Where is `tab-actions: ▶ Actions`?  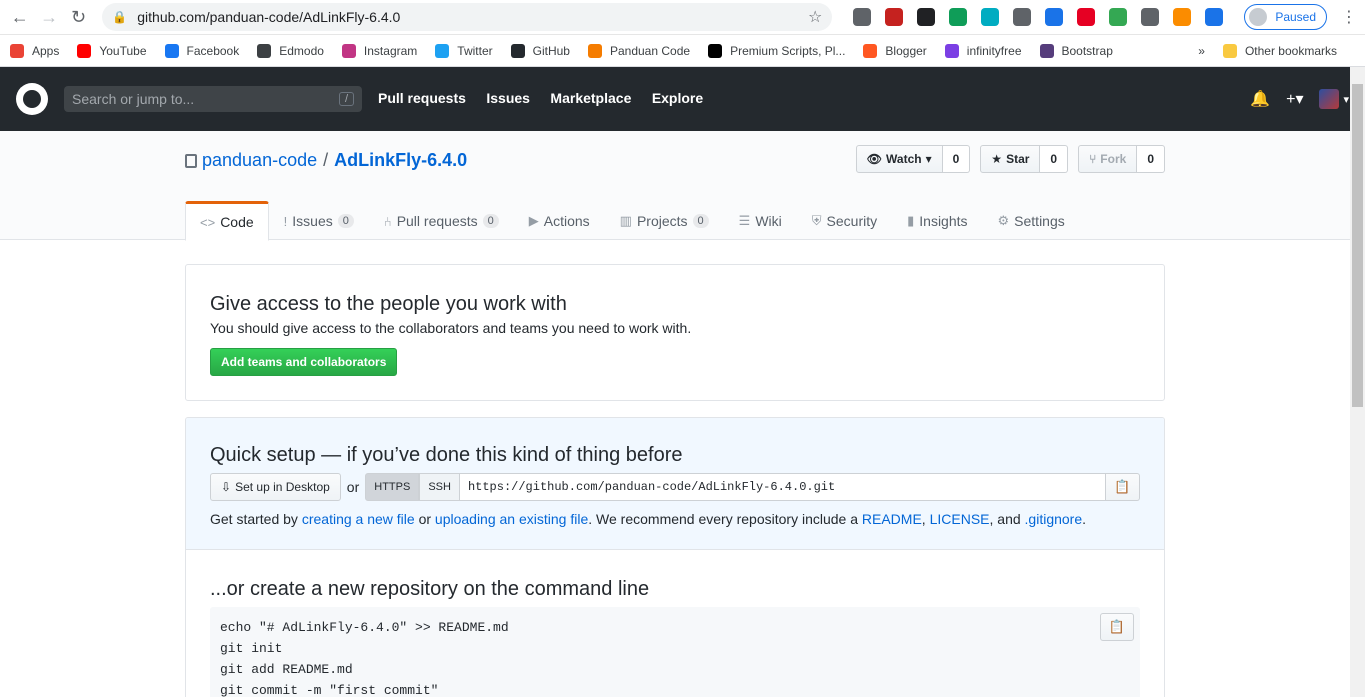 tab-actions: ▶ Actions is located at coordinates (559, 221).